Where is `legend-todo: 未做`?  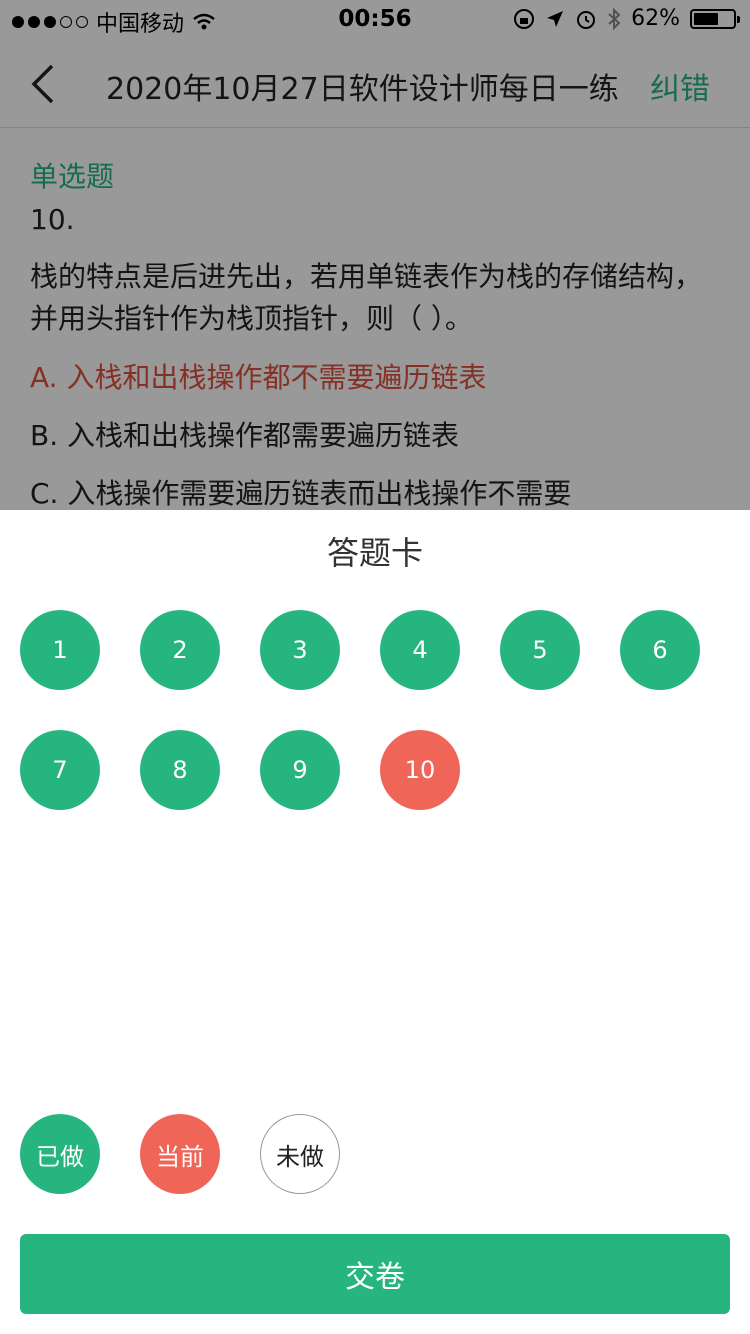 legend-todo: 未做 is located at coordinates (300, 1154).